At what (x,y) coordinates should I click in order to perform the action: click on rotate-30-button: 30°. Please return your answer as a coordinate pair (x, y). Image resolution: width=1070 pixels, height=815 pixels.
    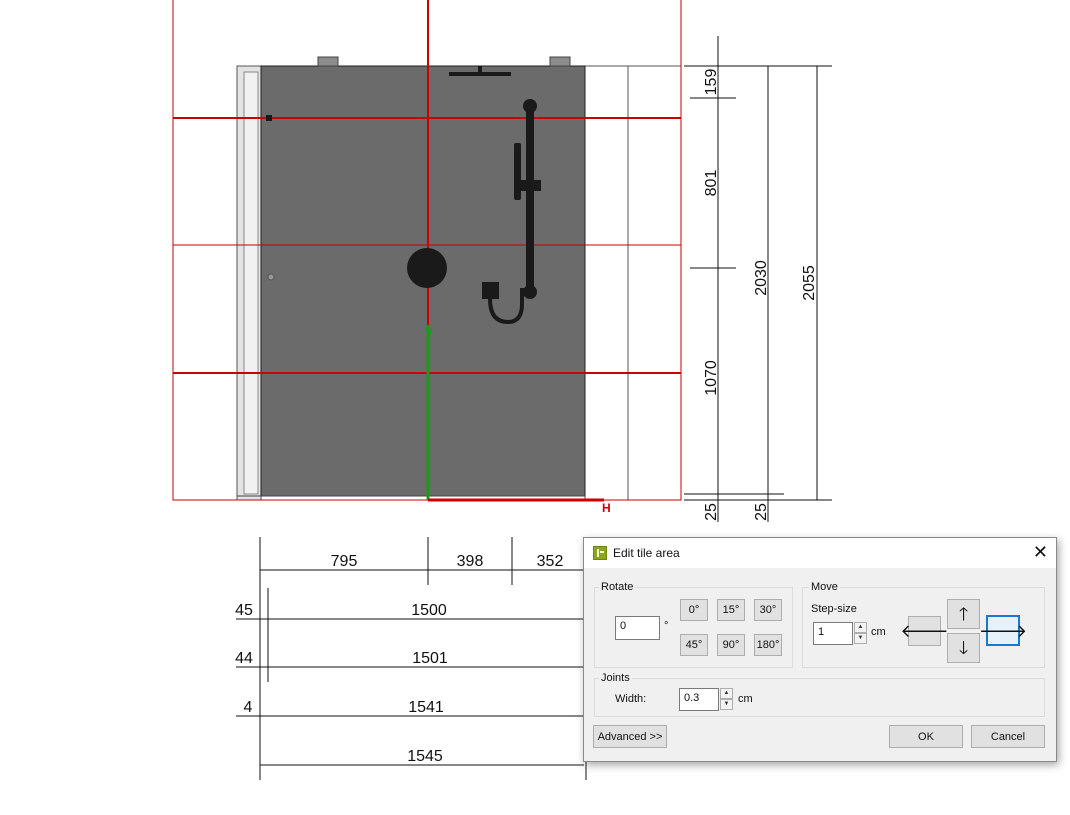
    Looking at the image, I should click on (768, 610).